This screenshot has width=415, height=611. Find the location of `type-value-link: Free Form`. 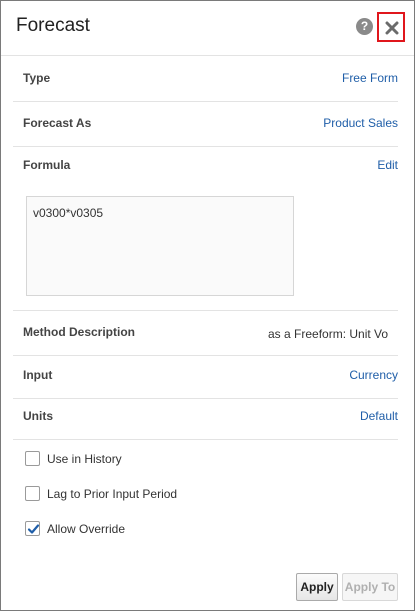

type-value-link: Free Form is located at coordinates (370, 78).